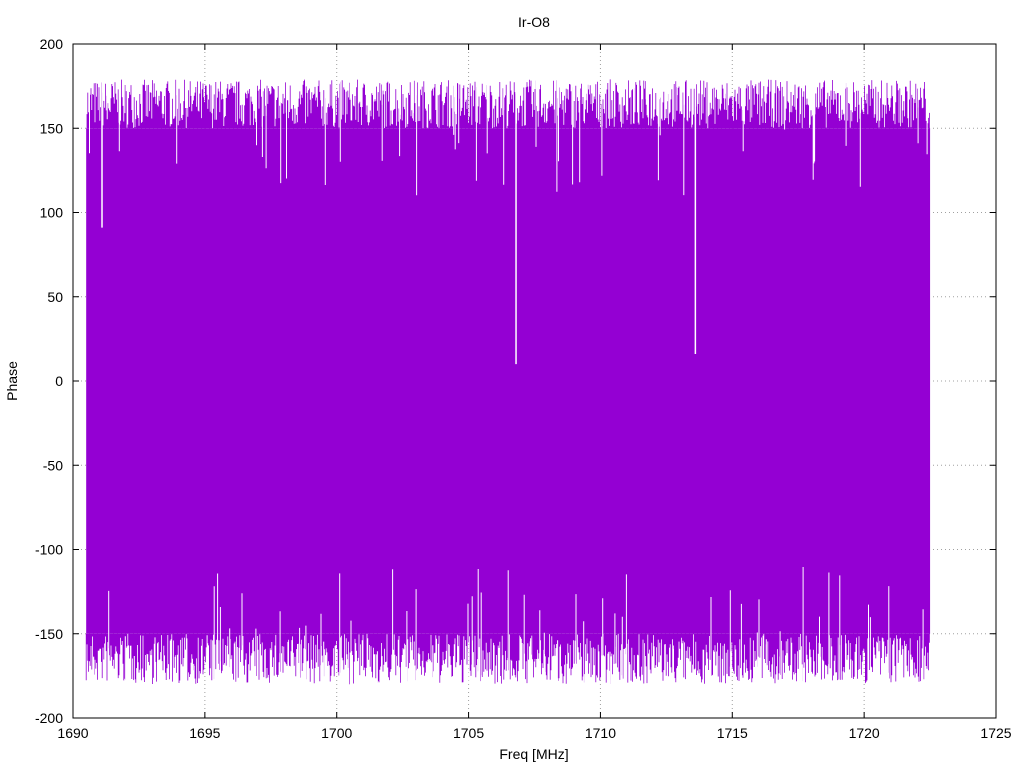  Describe the element at coordinates (72, 733) in the screenshot. I see `x-tick-label: 1690` at that location.